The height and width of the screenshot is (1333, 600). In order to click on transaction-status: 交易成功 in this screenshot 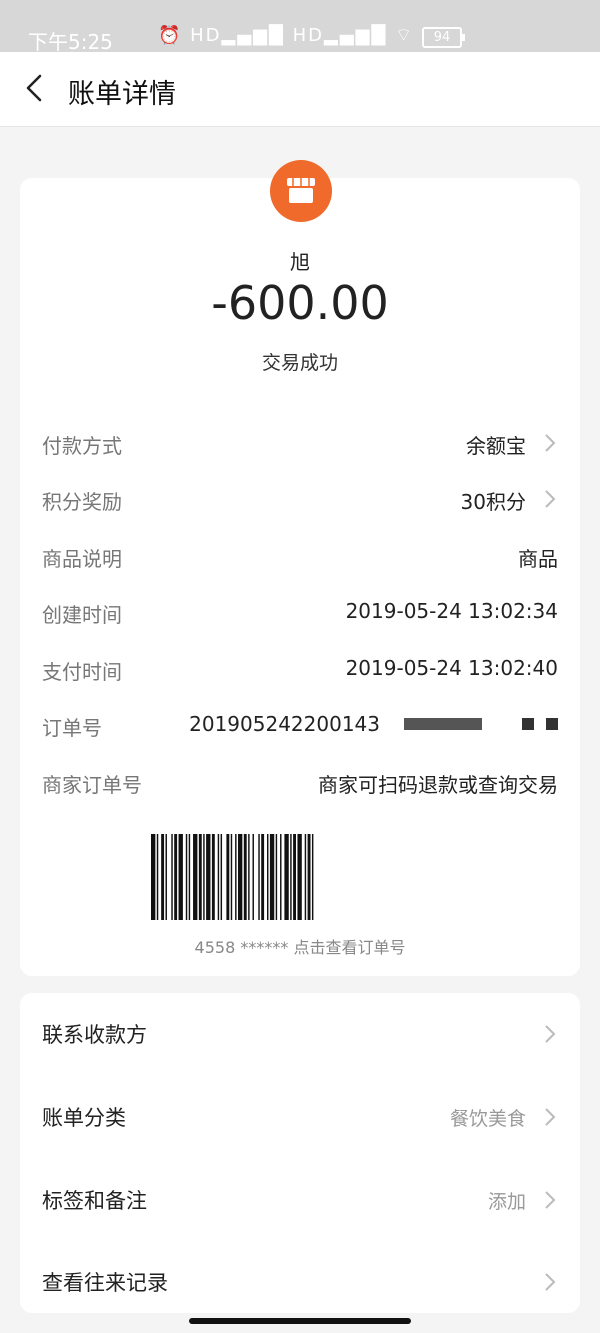, I will do `click(299, 363)`.